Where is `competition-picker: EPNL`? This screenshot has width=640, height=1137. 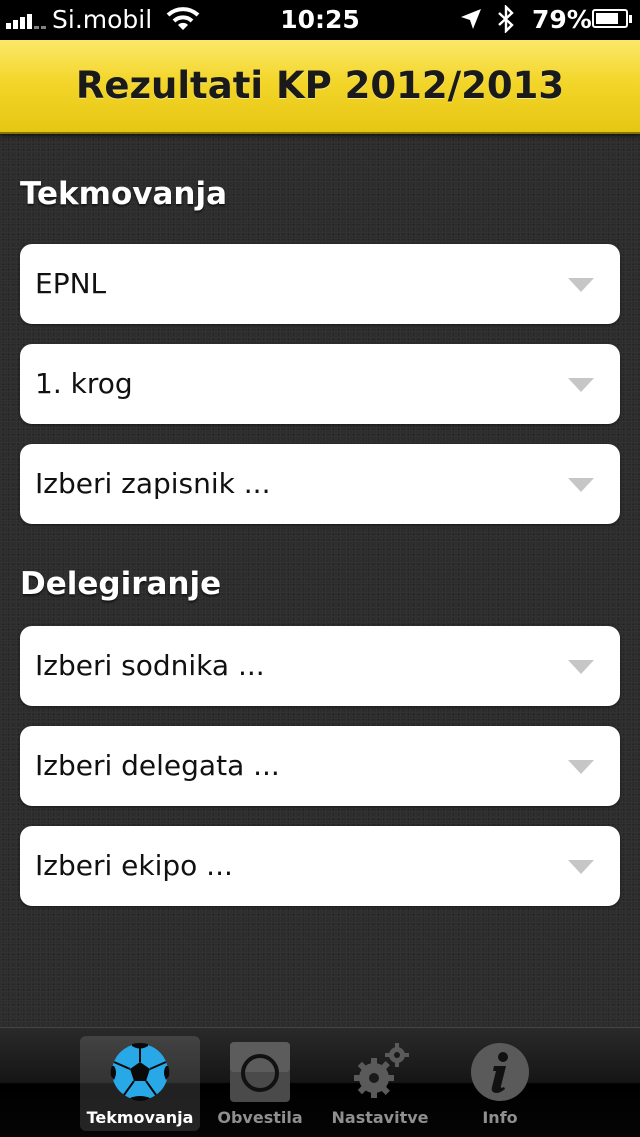
competition-picker: EPNL is located at coordinates (320, 284).